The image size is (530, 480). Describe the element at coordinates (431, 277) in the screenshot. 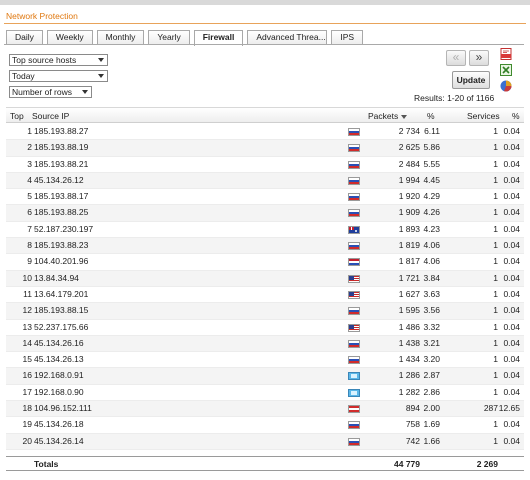

I see `packets-pct: 3.84` at that location.